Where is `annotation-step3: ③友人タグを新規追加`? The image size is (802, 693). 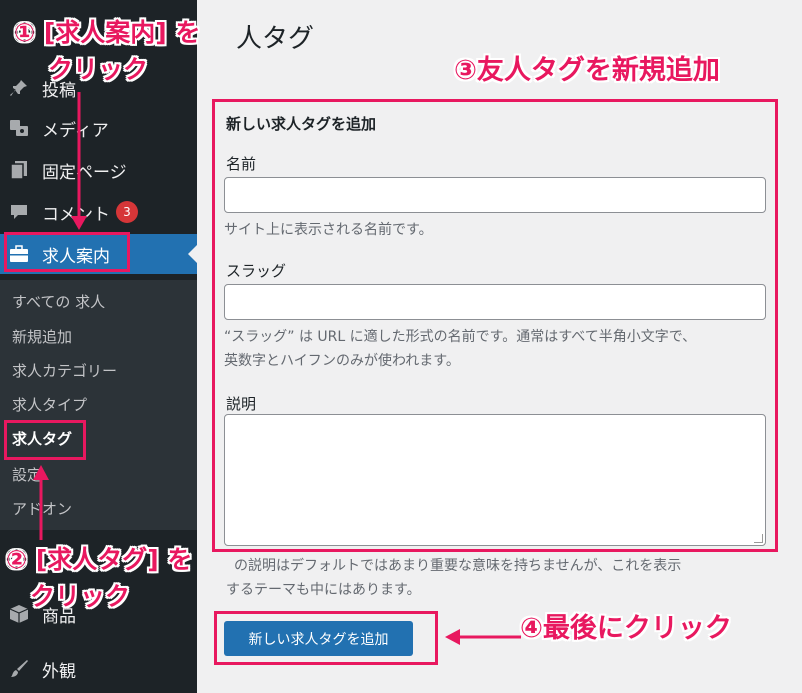 annotation-step3: ③友人タグを新規追加 is located at coordinates (587, 70).